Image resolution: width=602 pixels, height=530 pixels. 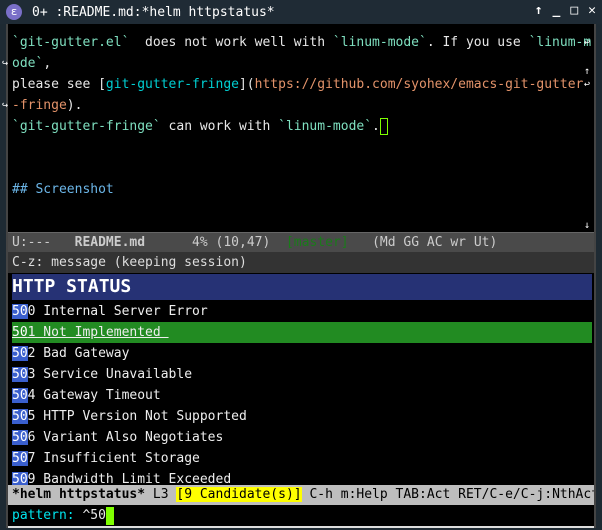 What do you see at coordinates (302, 395) in the screenshot?
I see `helm-candidate: 504 Gateway Timeout` at bounding box center [302, 395].